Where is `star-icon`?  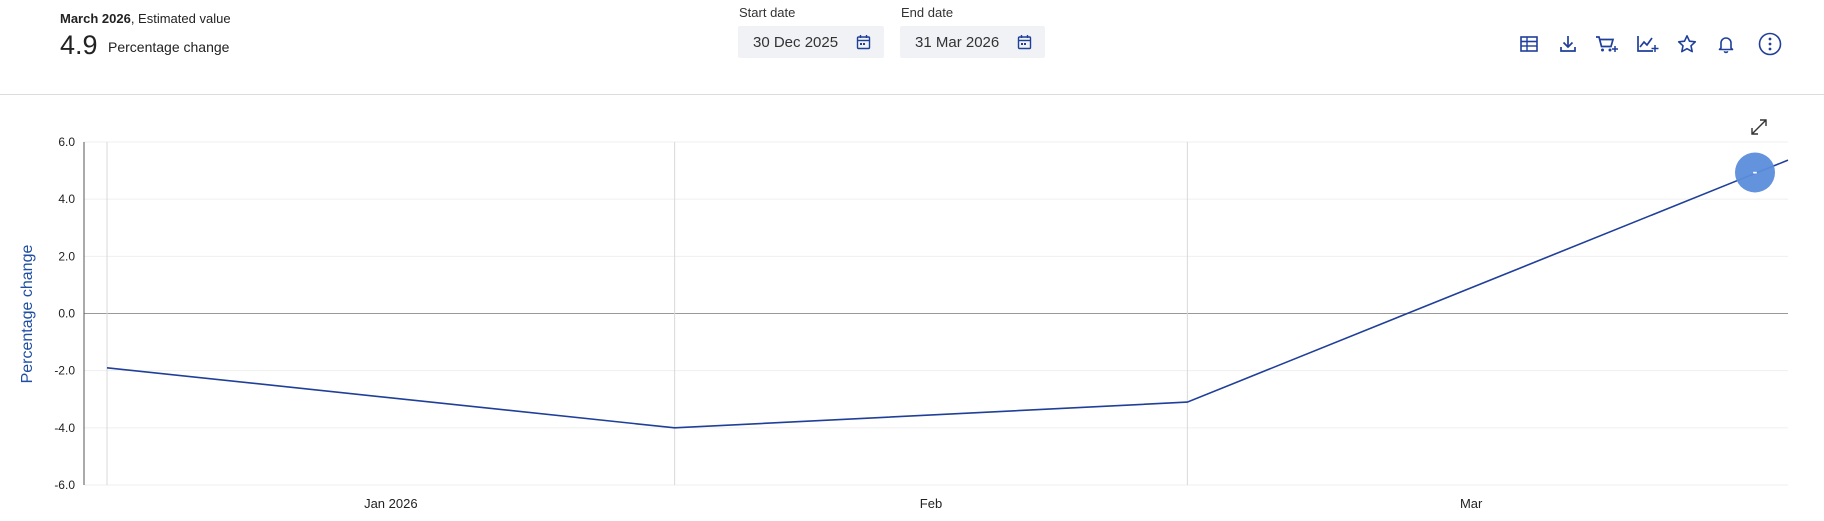 star-icon is located at coordinates (1687, 44).